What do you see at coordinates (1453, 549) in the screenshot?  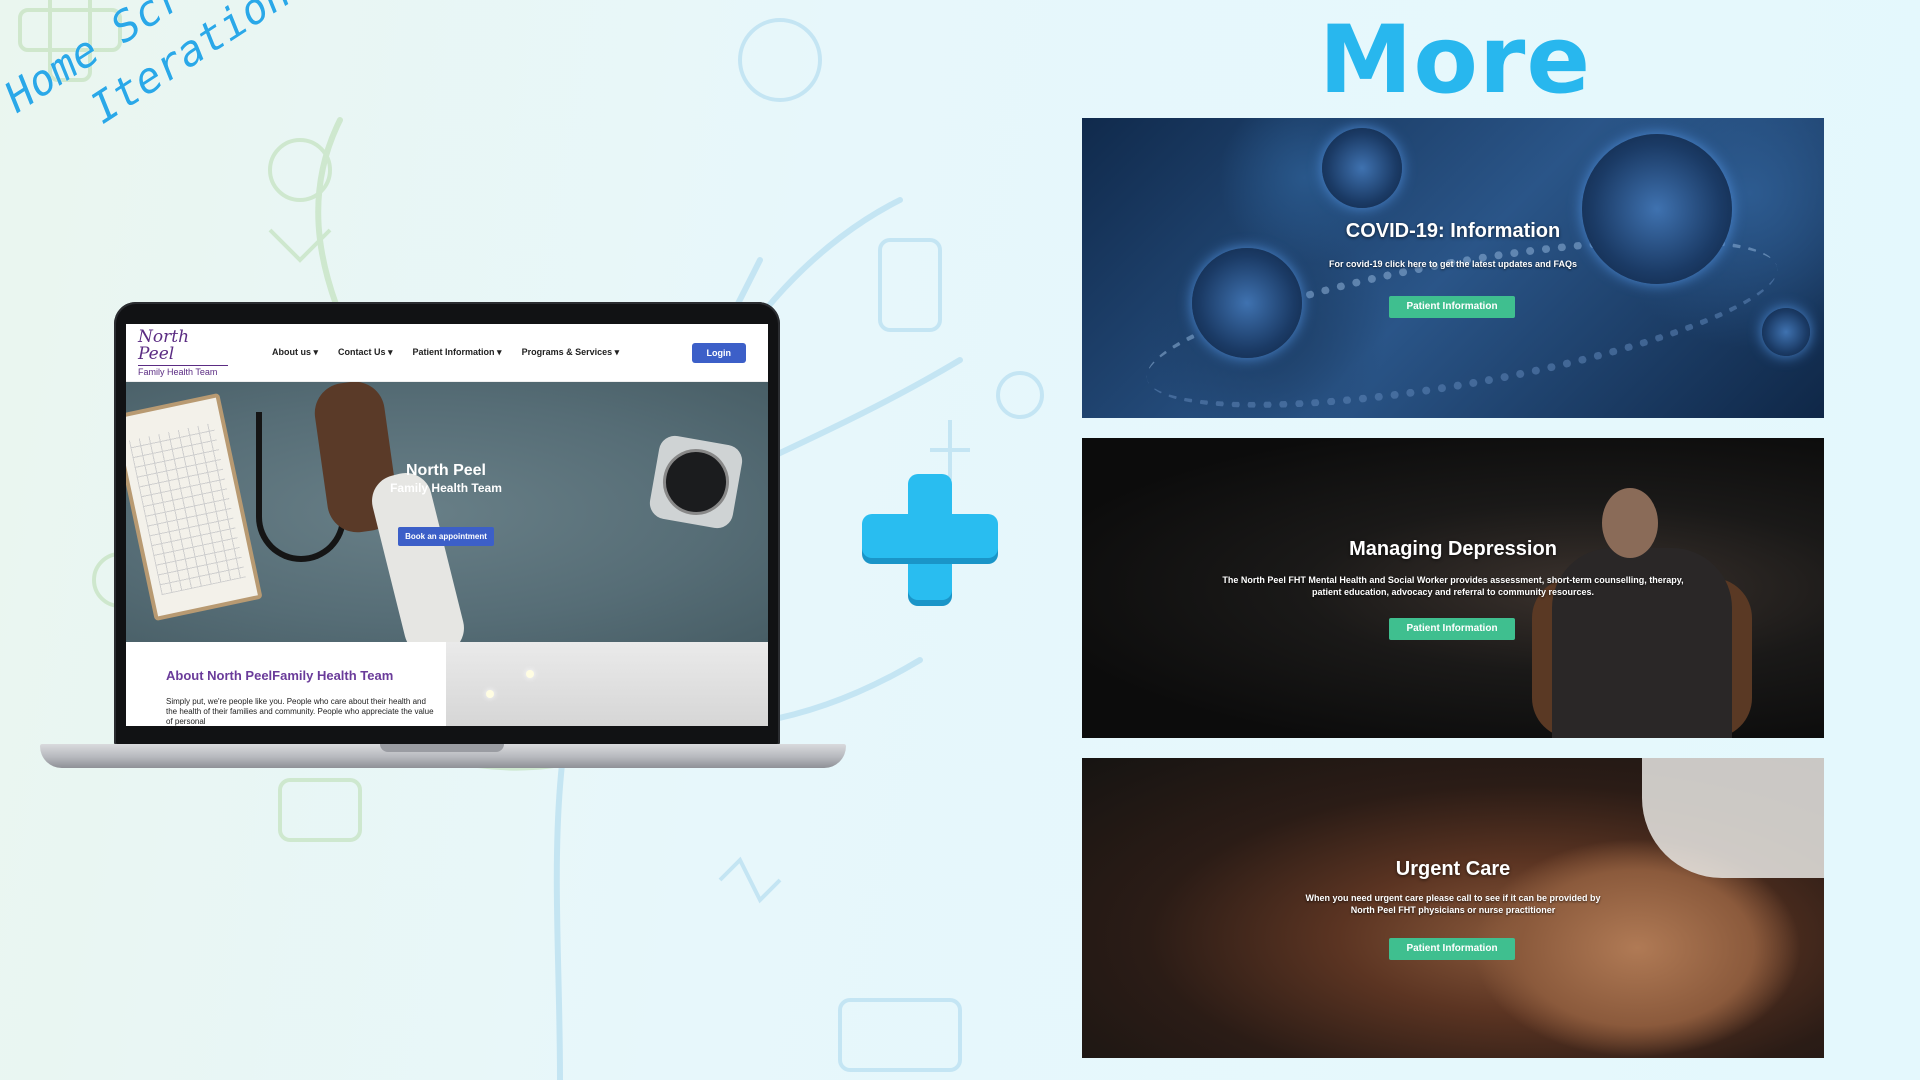 I see `banner-depression-title: Managing Depression` at bounding box center [1453, 549].